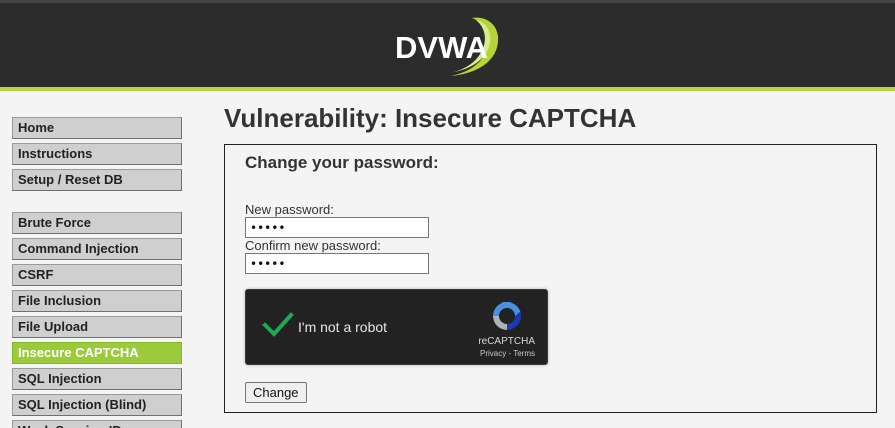 The height and width of the screenshot is (428, 895). I want to click on nav-group-spacer, so click(97, 203).